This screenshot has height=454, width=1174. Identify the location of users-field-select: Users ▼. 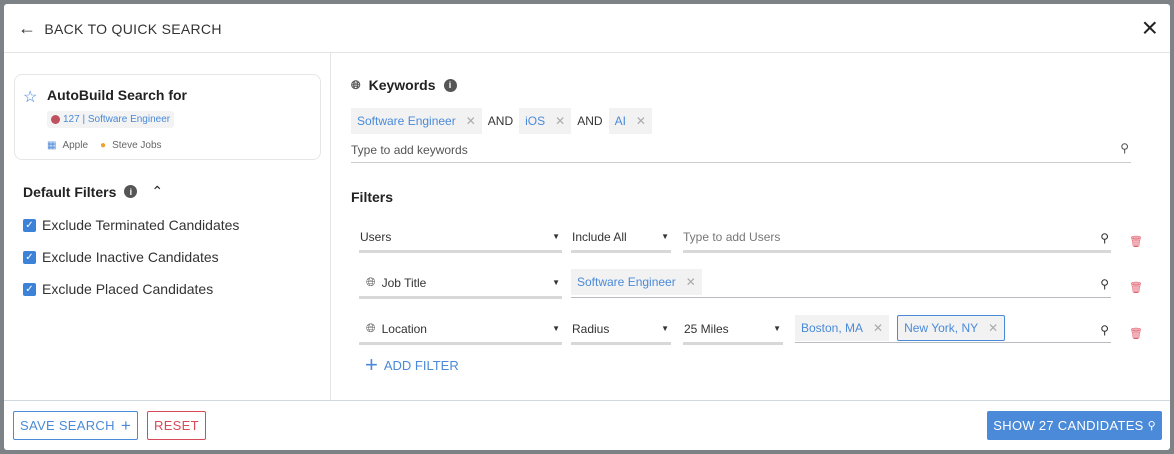
(460, 238).